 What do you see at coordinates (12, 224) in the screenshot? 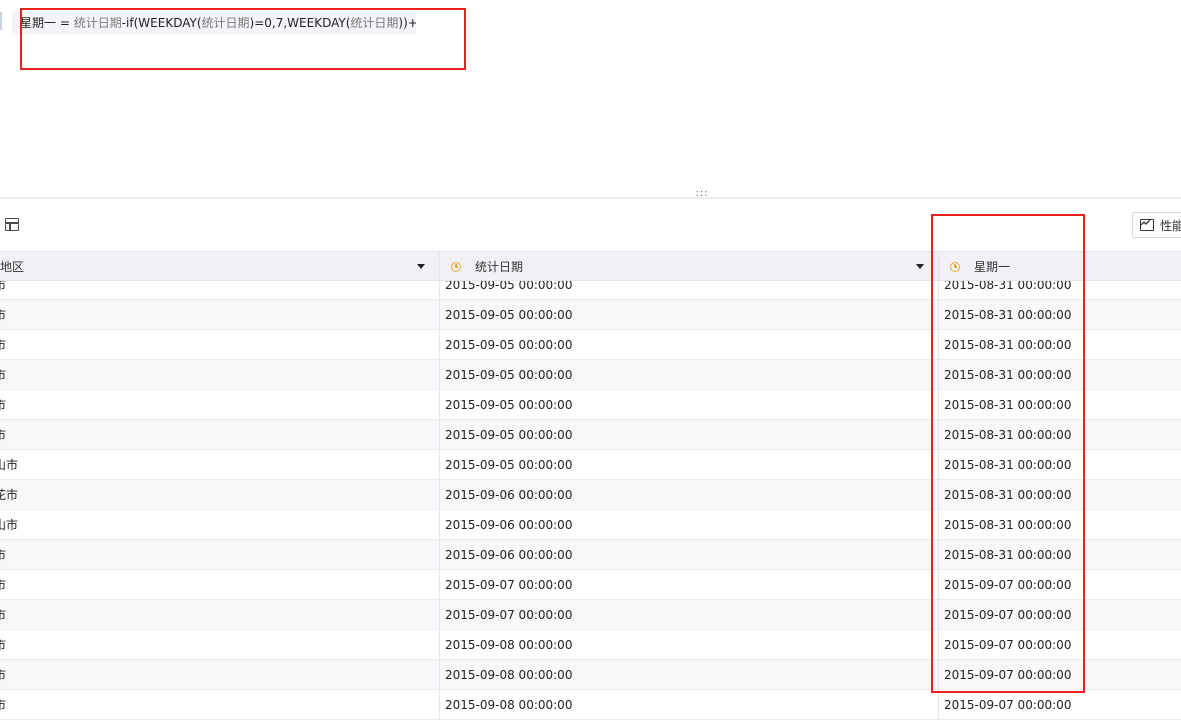
I see `layout-panel-icon` at bounding box center [12, 224].